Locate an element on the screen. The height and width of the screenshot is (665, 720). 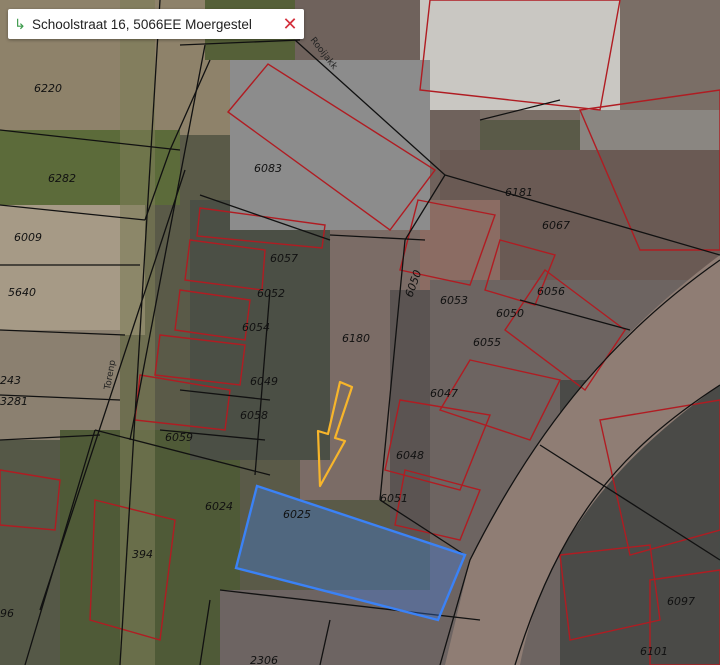
parcel-label-6097: 6097 is located at coordinates (681, 601).